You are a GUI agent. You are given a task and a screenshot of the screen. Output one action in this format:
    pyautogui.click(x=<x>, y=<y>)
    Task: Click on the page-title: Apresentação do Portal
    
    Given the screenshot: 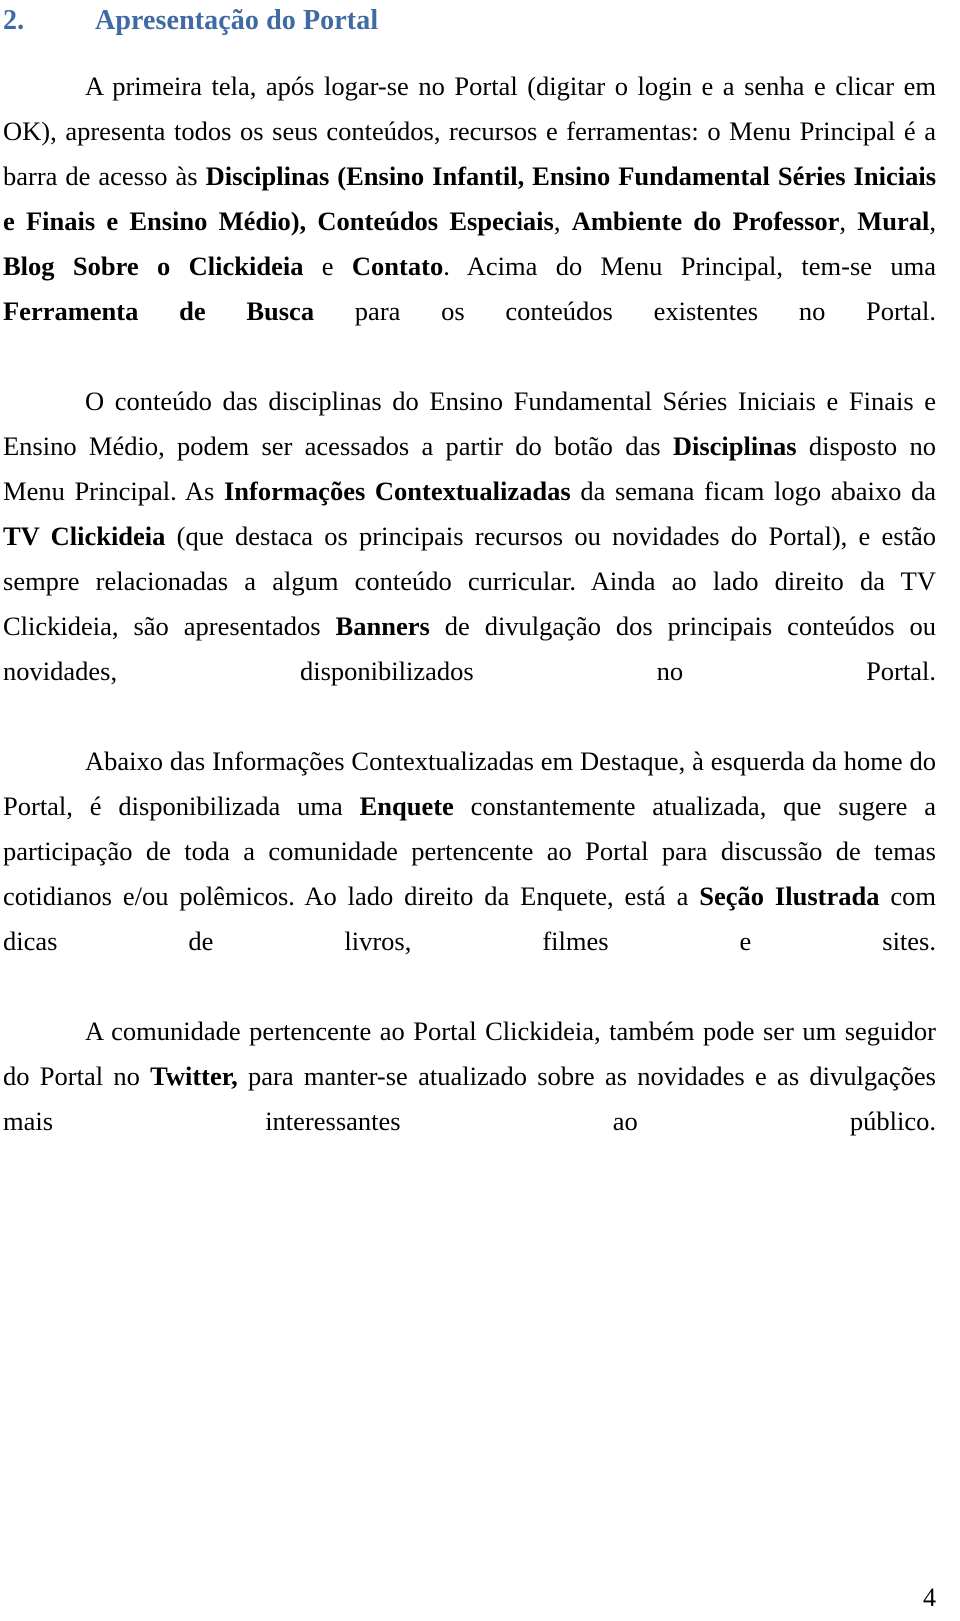 What is the action you would take?
    pyautogui.click(x=237, y=20)
    